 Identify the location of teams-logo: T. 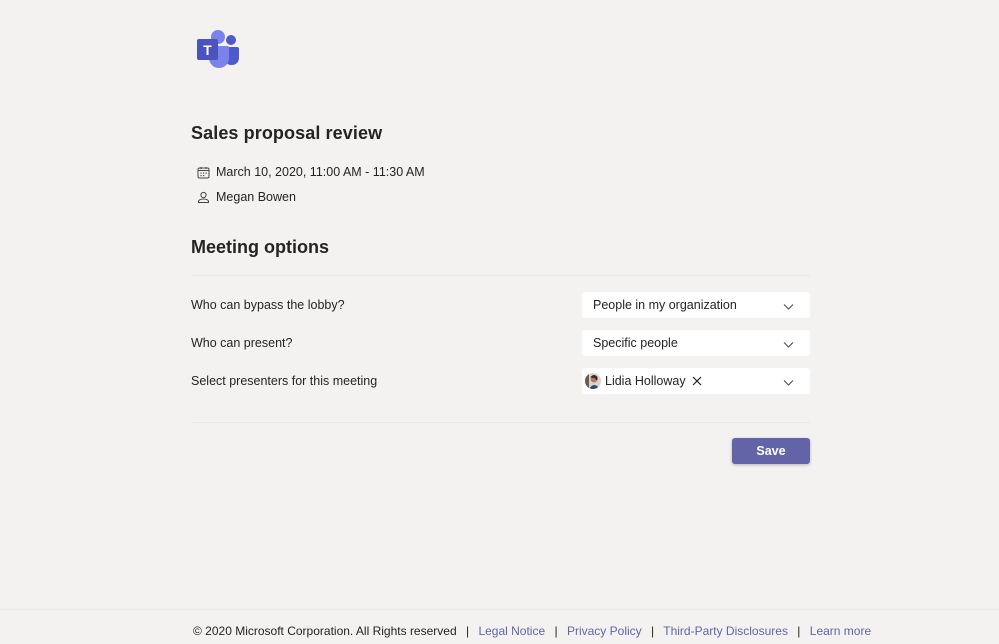
(218, 48).